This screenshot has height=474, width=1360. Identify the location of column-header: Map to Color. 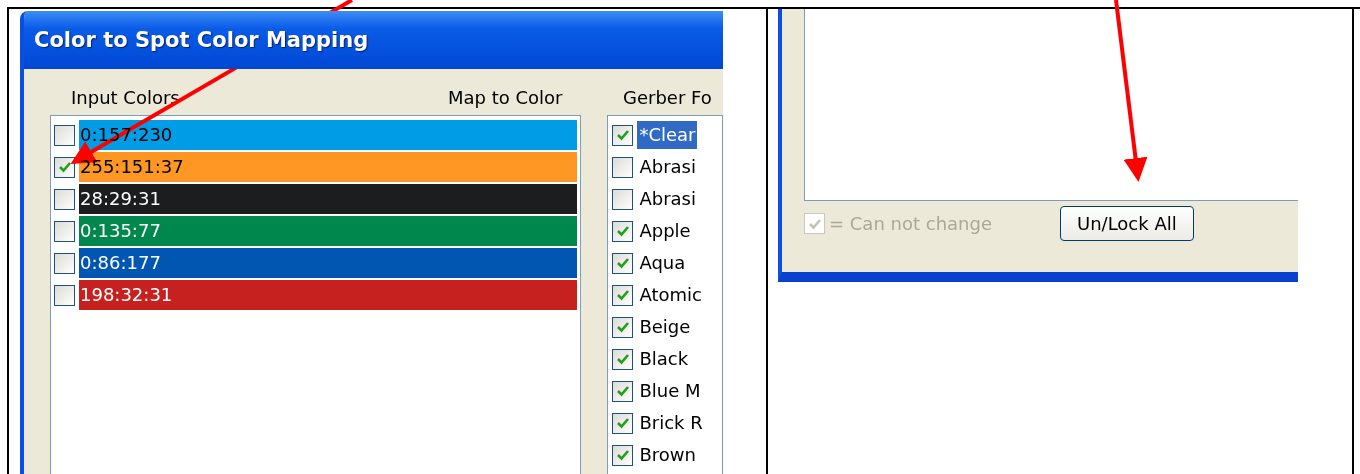
(506, 98).